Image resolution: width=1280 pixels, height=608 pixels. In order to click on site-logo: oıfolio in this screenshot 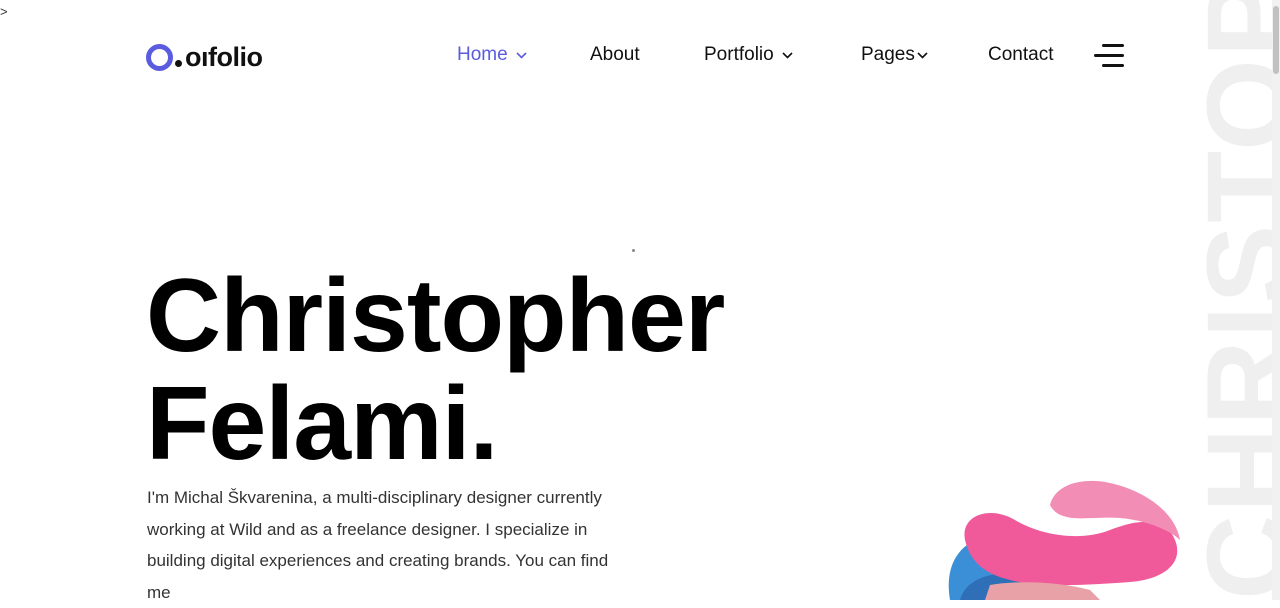, I will do `click(204, 57)`.